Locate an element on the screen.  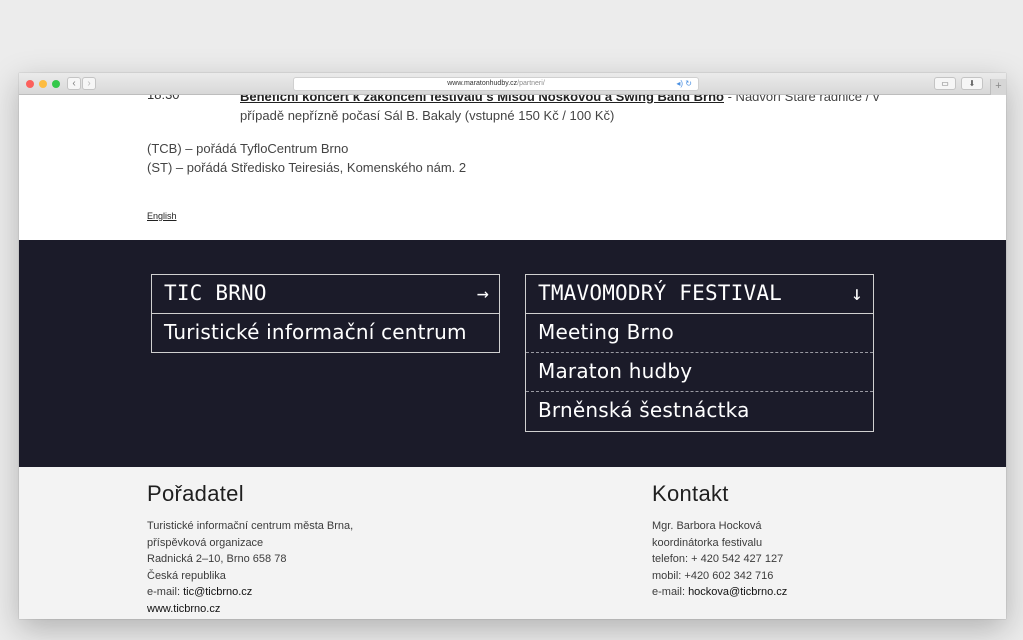
organizer-web-line: www.ticbrno.cz is located at coordinates (250, 609).